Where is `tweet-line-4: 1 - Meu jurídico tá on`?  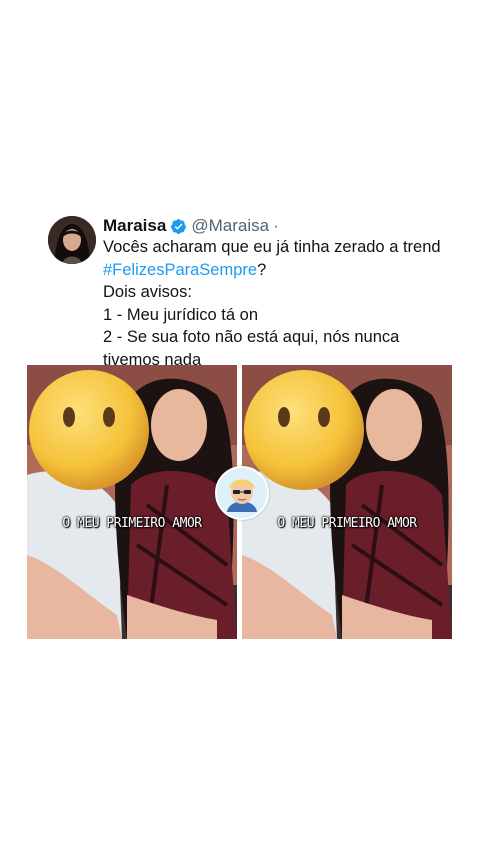
tweet-line-4: 1 - Meu jurídico tá on is located at coordinates (180, 314).